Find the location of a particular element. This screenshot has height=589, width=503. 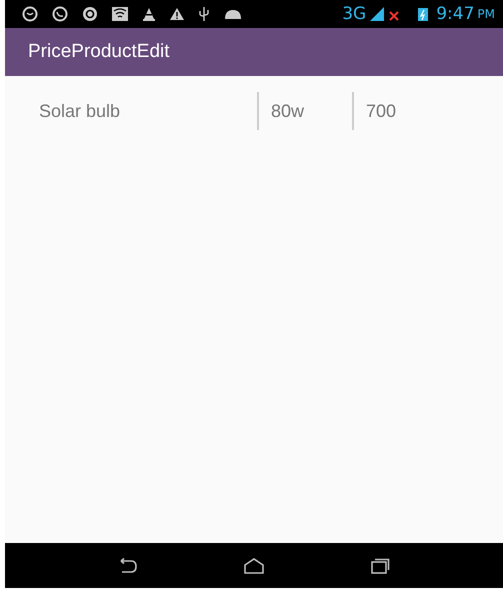

usb-icon is located at coordinates (204, 14).